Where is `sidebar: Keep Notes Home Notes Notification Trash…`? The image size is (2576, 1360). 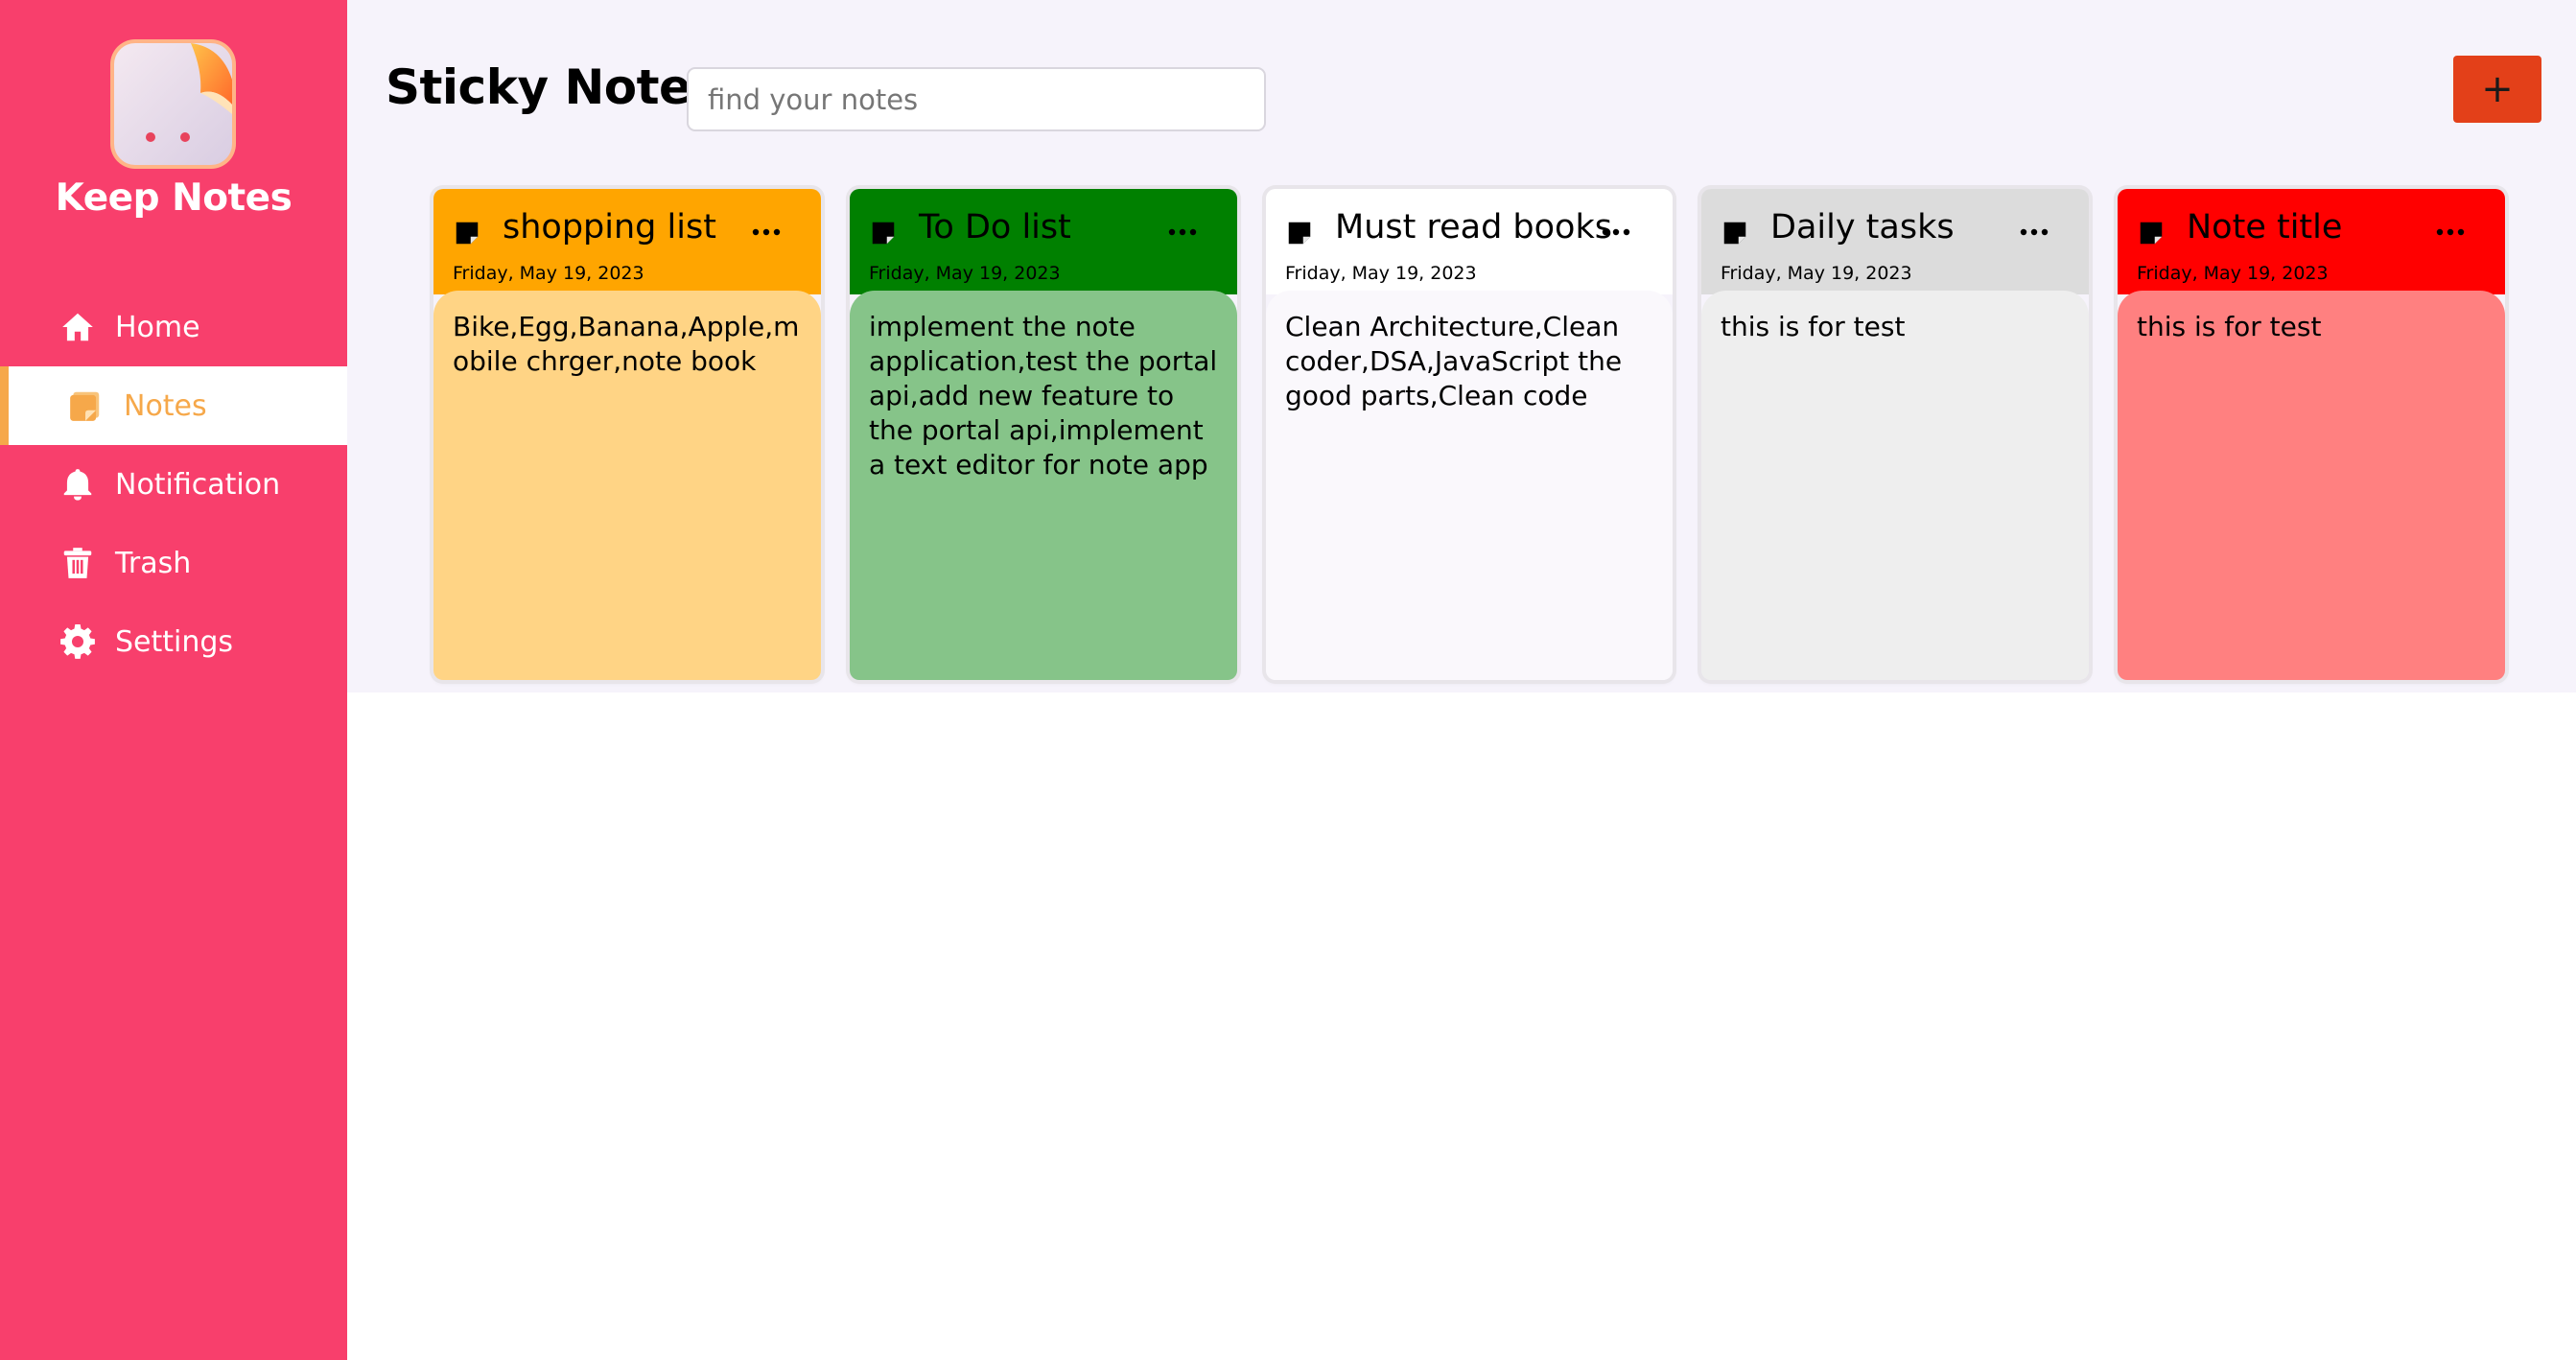
sidebar: Keep Notes Home Notes Notification Trash… is located at coordinates (173, 680).